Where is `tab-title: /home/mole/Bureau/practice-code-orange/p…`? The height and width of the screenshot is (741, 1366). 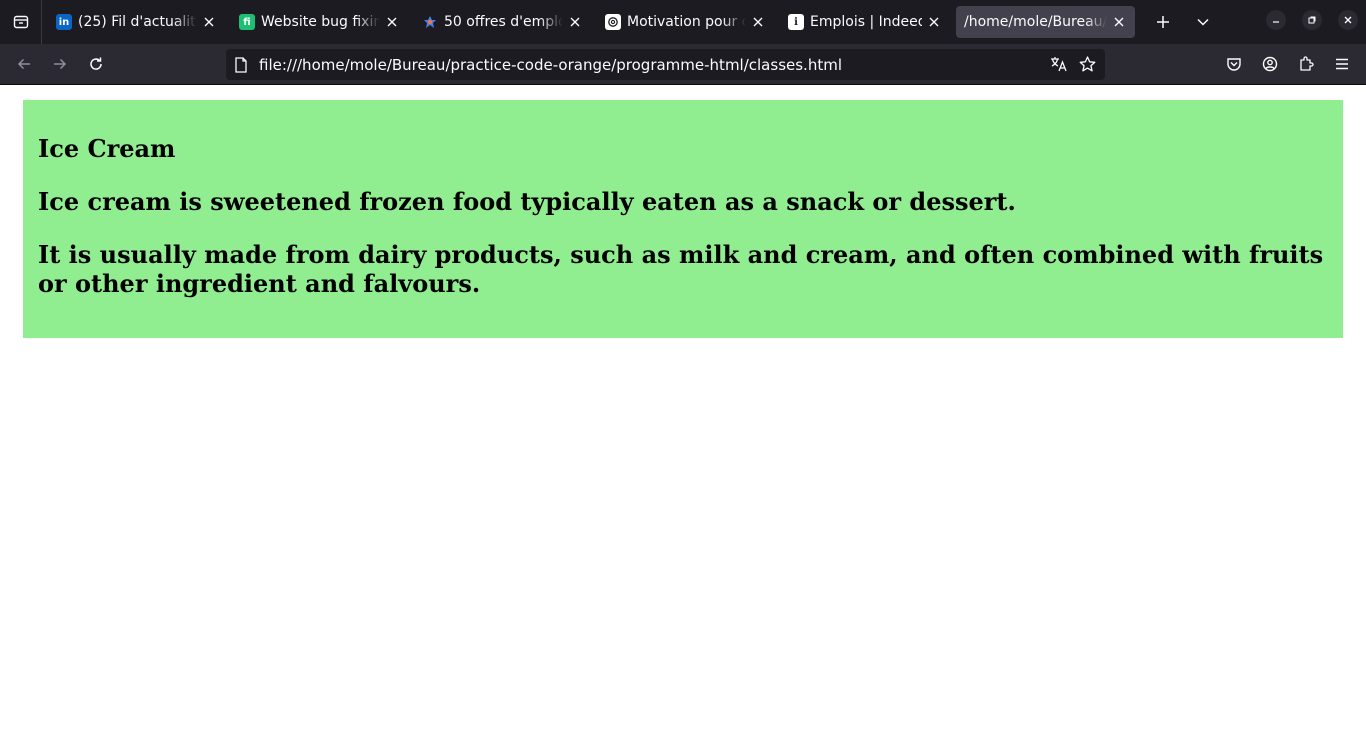 tab-title: /home/mole/Bureau/practice-code-orange/p… is located at coordinates (1035, 22).